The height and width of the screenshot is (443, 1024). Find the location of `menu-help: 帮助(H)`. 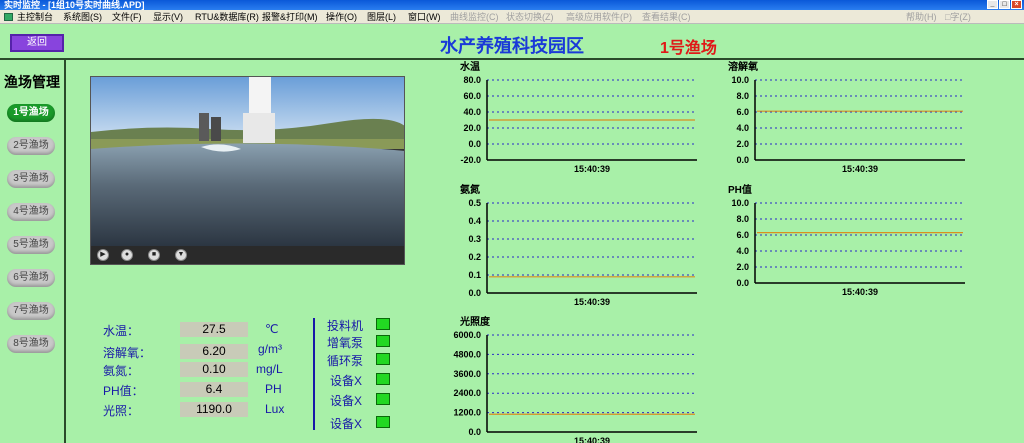

menu-help: 帮助(H) is located at coordinates (921, 16).